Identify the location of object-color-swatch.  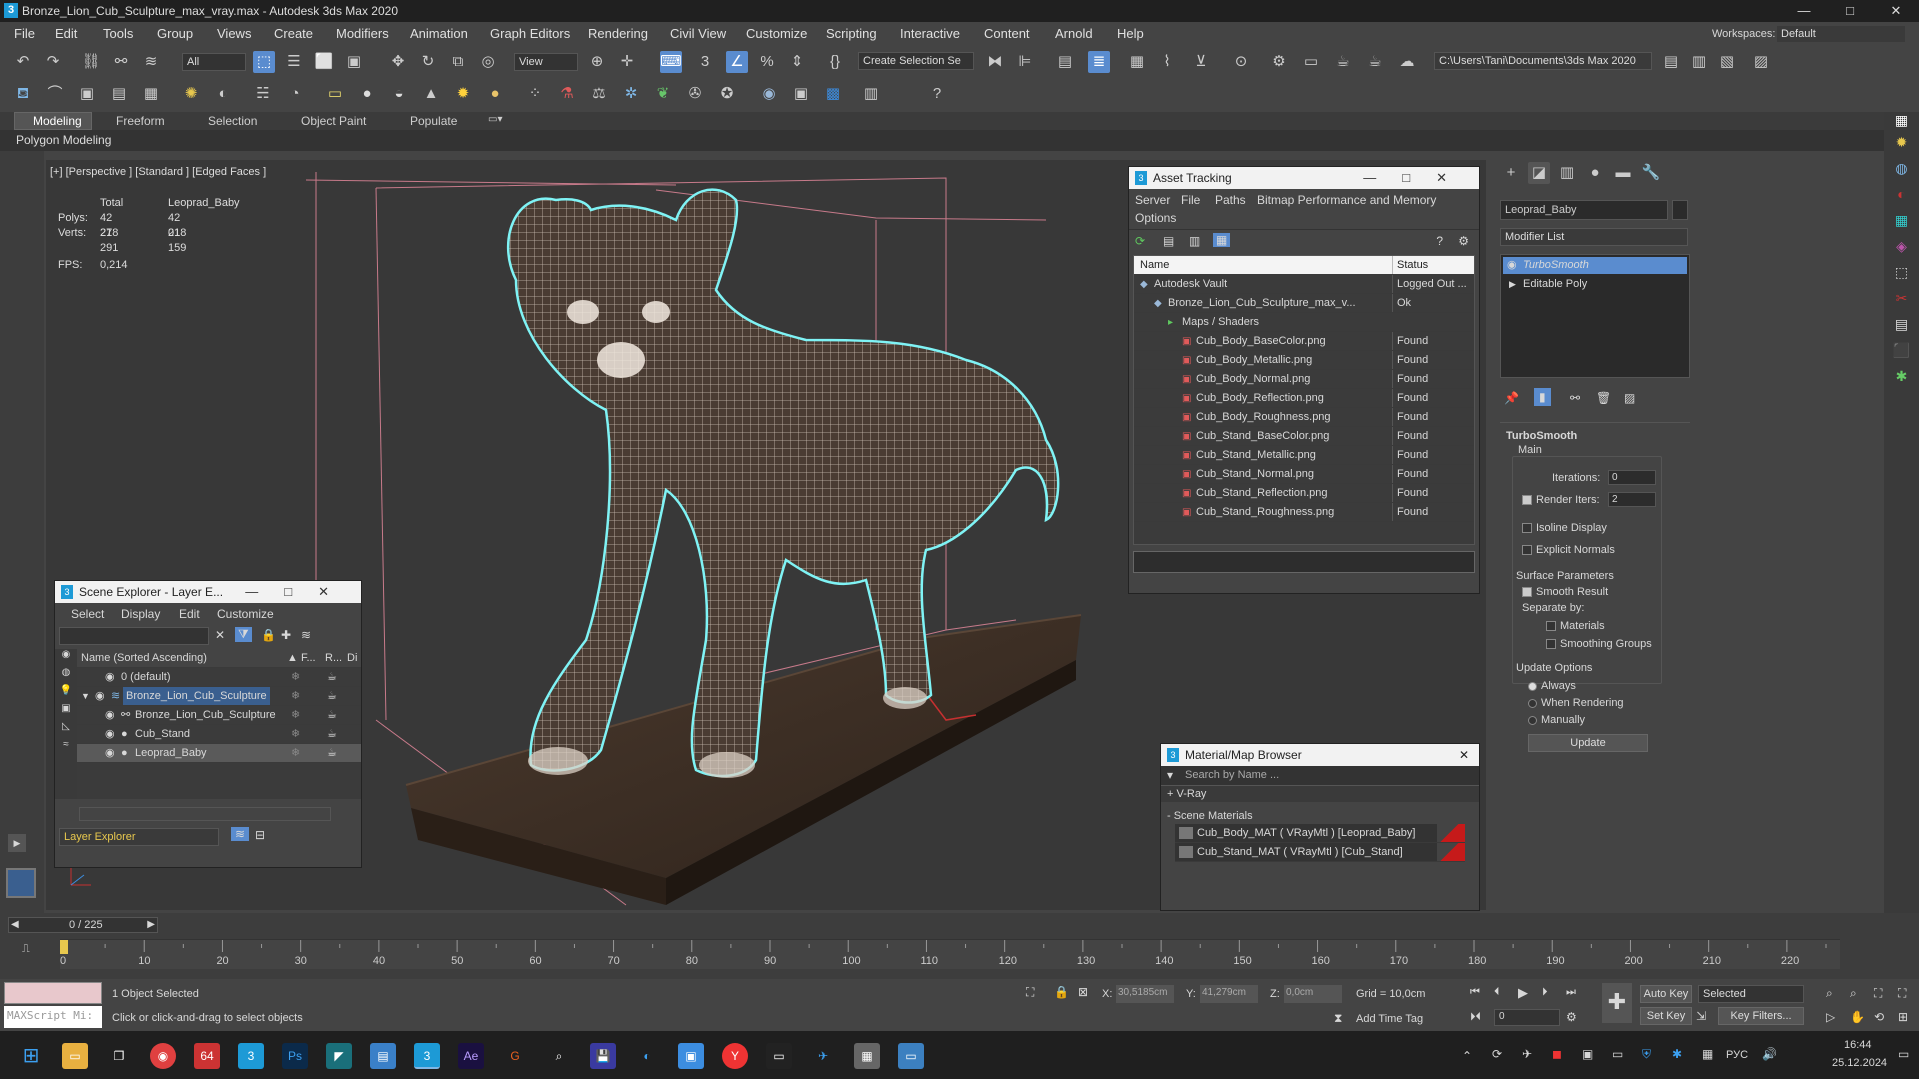
(1680, 210).